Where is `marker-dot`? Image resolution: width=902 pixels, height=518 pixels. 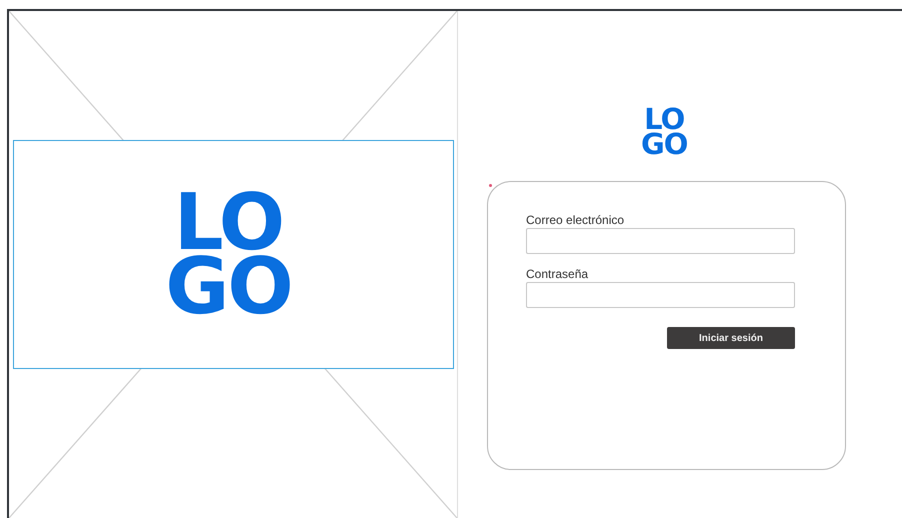
marker-dot is located at coordinates (490, 185).